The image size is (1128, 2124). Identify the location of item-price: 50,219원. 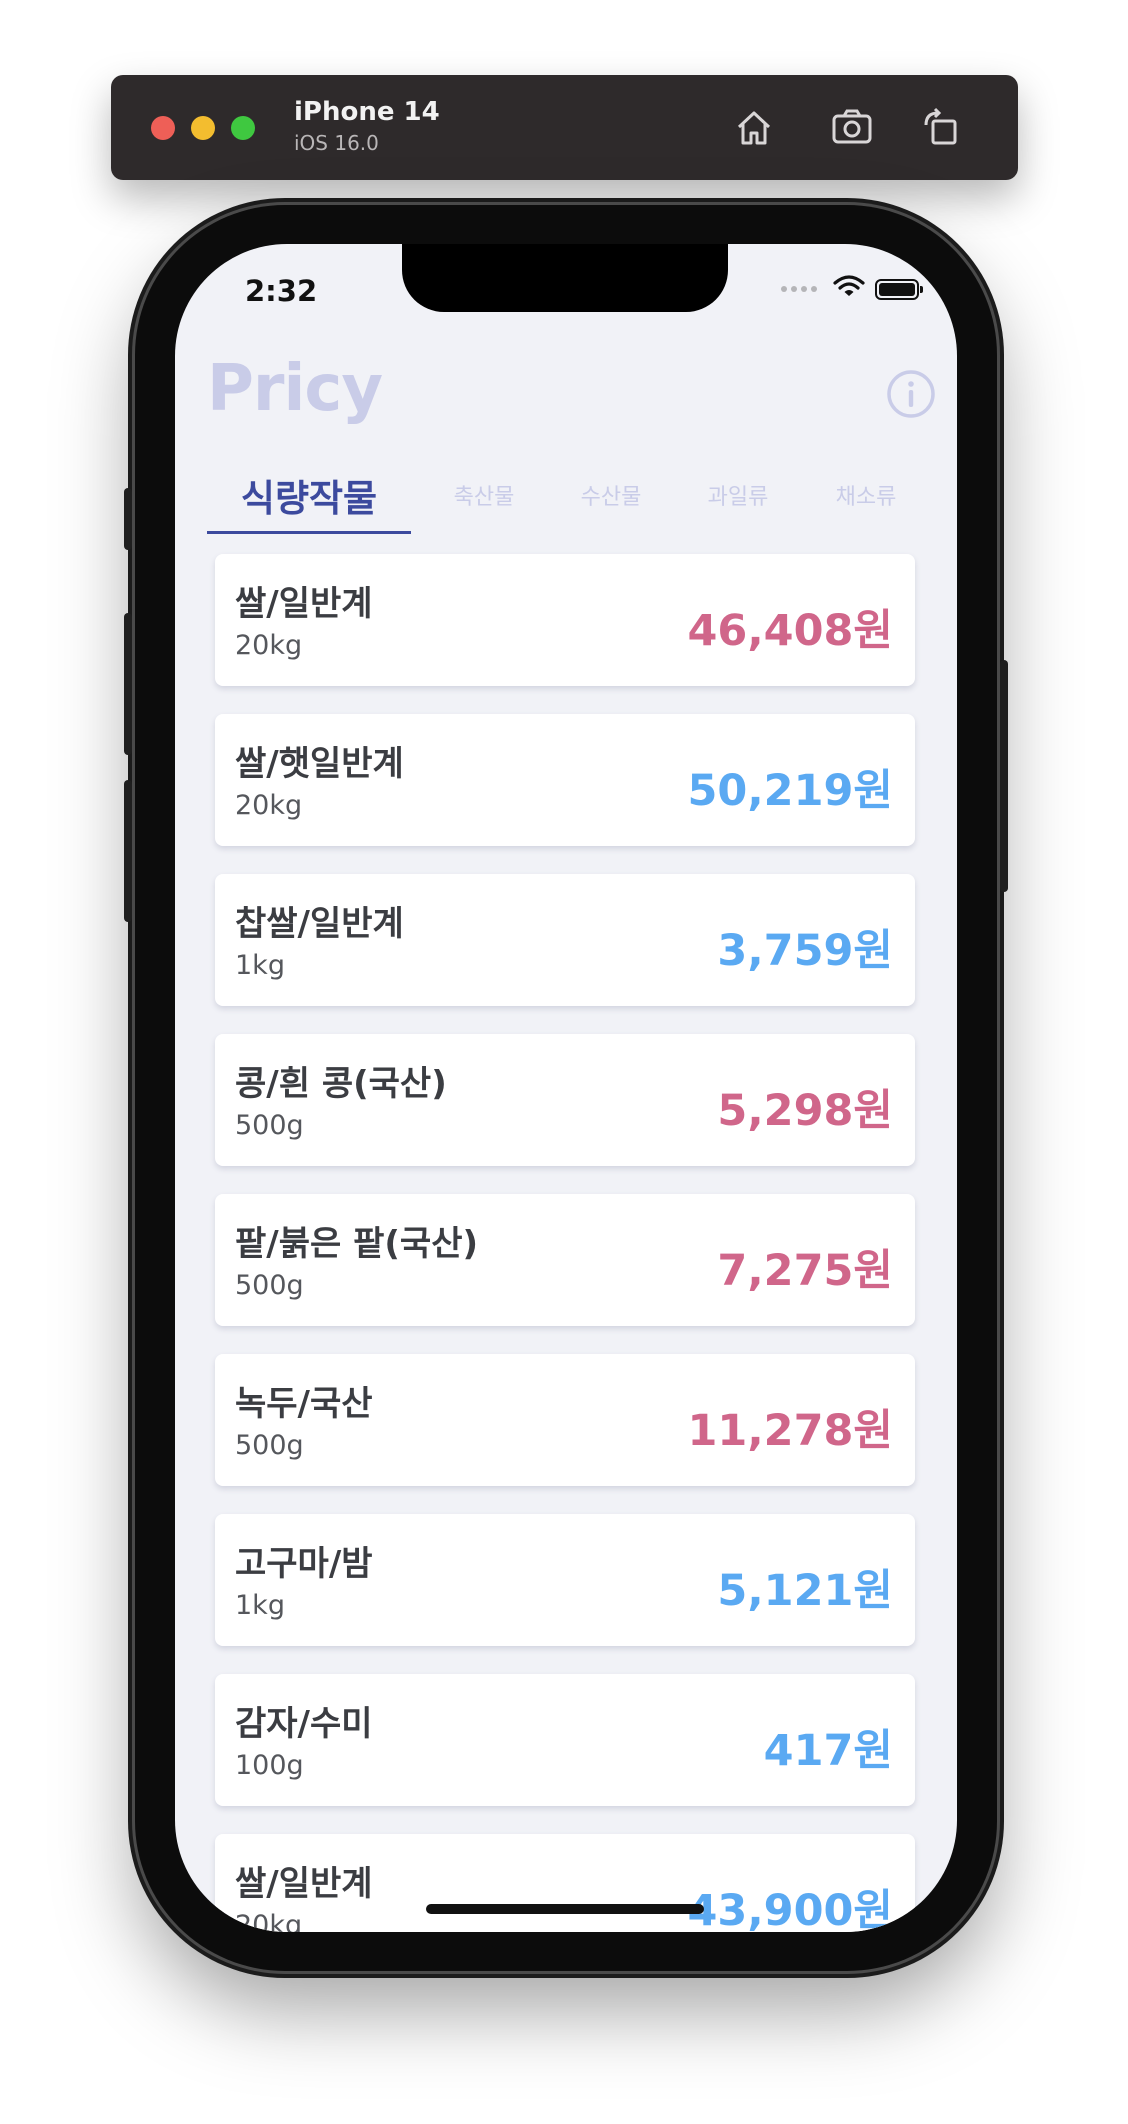
(790, 791).